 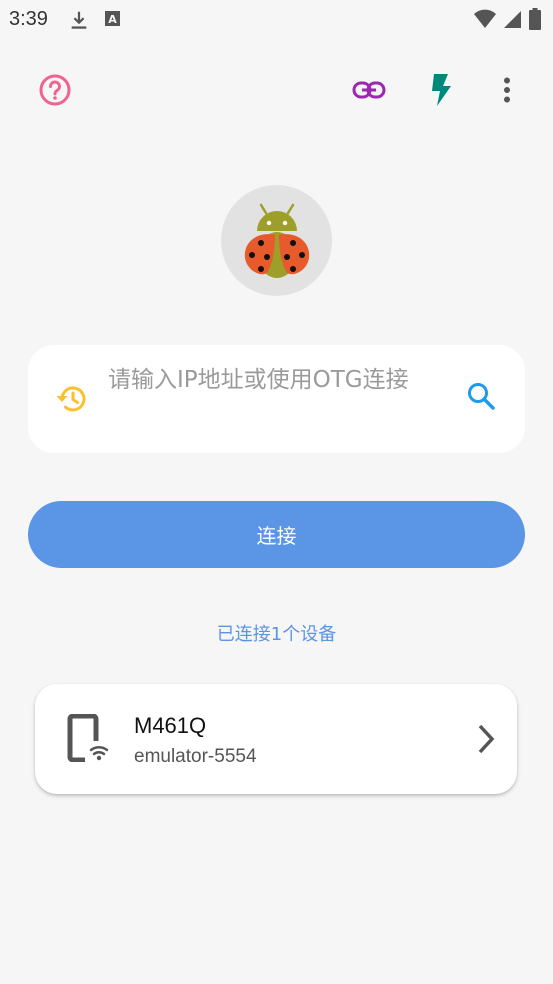 I want to click on search-card: 请输入IP地址或使用OTG连接, so click(x=276, y=399).